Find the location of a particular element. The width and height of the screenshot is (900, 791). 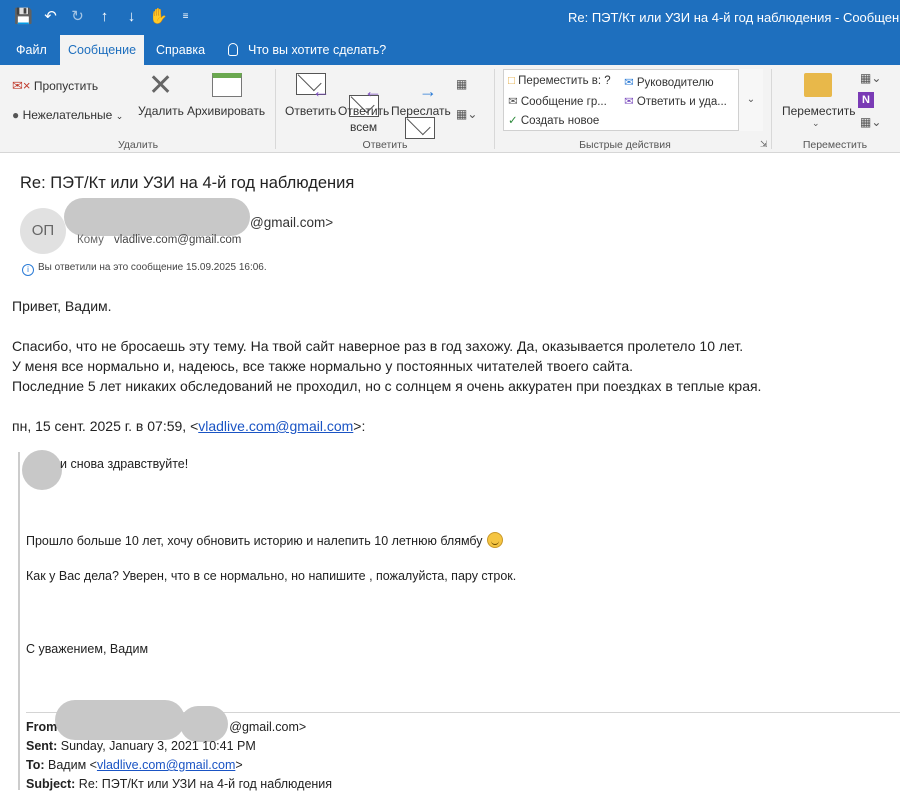

quickstep-create-new-label: Создать новое is located at coordinates (560, 121).